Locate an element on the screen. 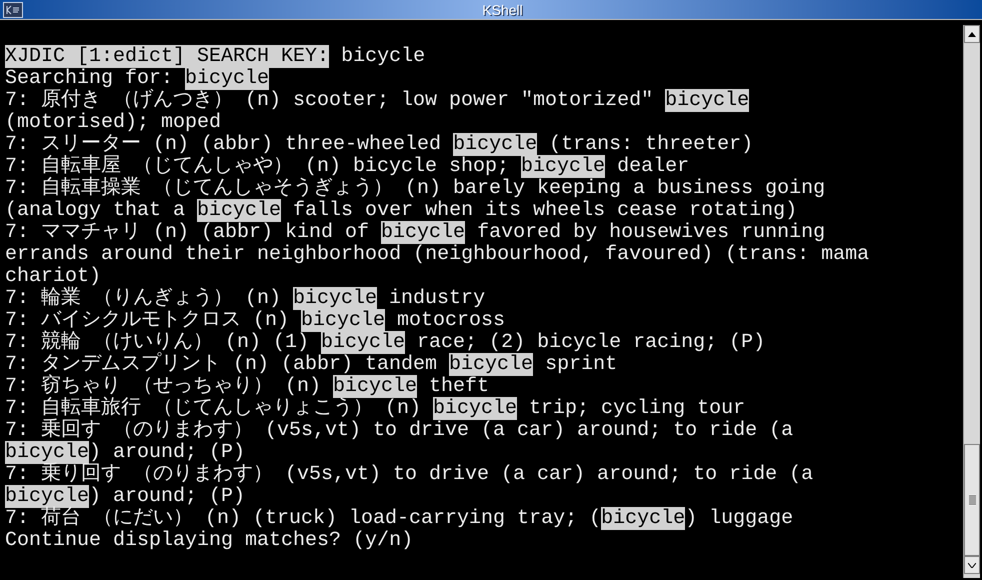 This screenshot has width=982, height=580. terminal-line: 7: 自転車操業 （じてんしゃそうぎょう） (n) barely keeping a business going is located at coordinates (415, 189).